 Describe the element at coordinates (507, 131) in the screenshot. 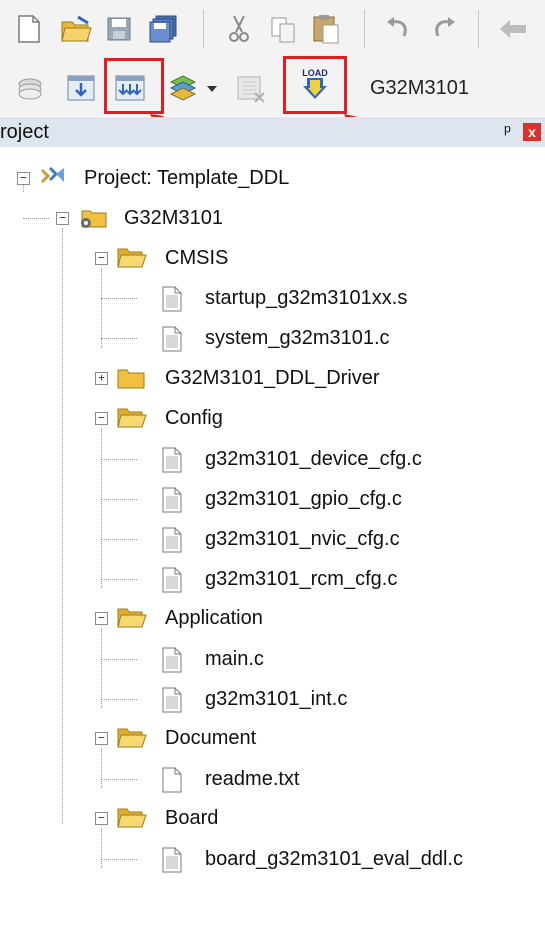

I see `pin-icon: ᵖ` at that location.